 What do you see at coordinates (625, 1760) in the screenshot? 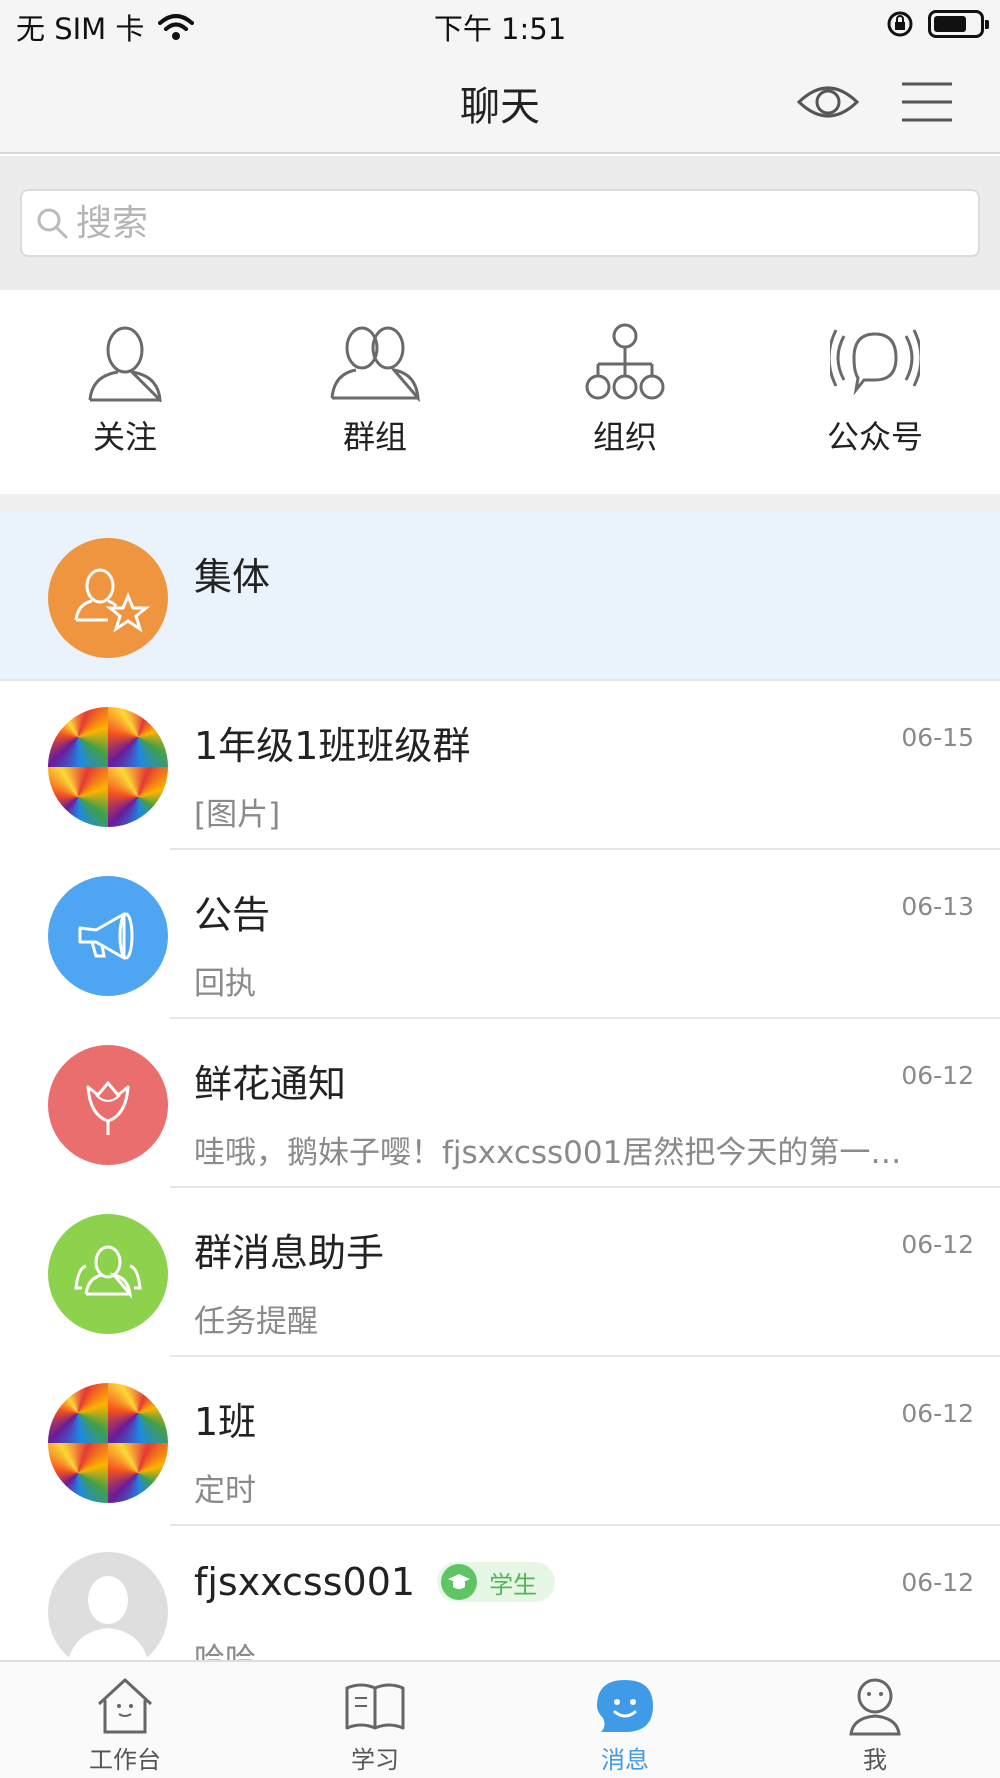
I see `tab-label: 消息` at bounding box center [625, 1760].